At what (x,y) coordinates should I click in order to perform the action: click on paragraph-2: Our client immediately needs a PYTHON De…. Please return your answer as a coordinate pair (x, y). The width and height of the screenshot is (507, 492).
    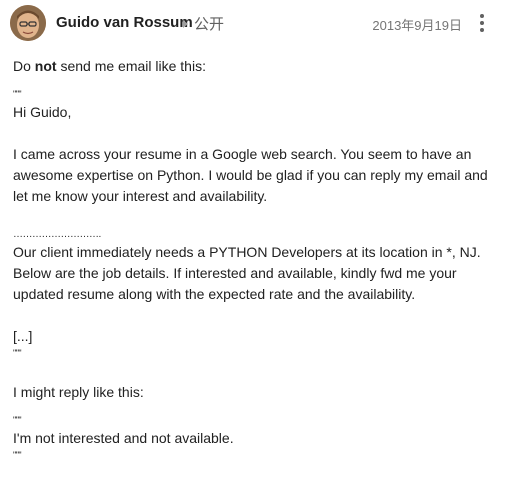
    Looking at the image, I should click on (249, 273).